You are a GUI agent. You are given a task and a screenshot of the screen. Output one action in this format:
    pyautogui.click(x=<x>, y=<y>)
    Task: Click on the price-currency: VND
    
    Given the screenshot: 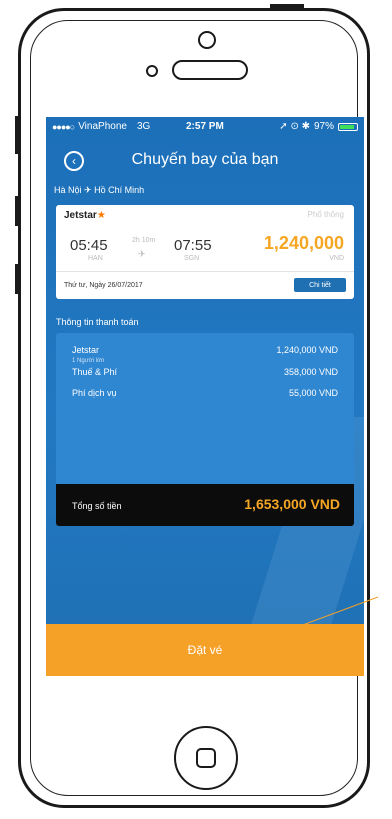 What is the action you would take?
    pyautogui.click(x=336, y=258)
    